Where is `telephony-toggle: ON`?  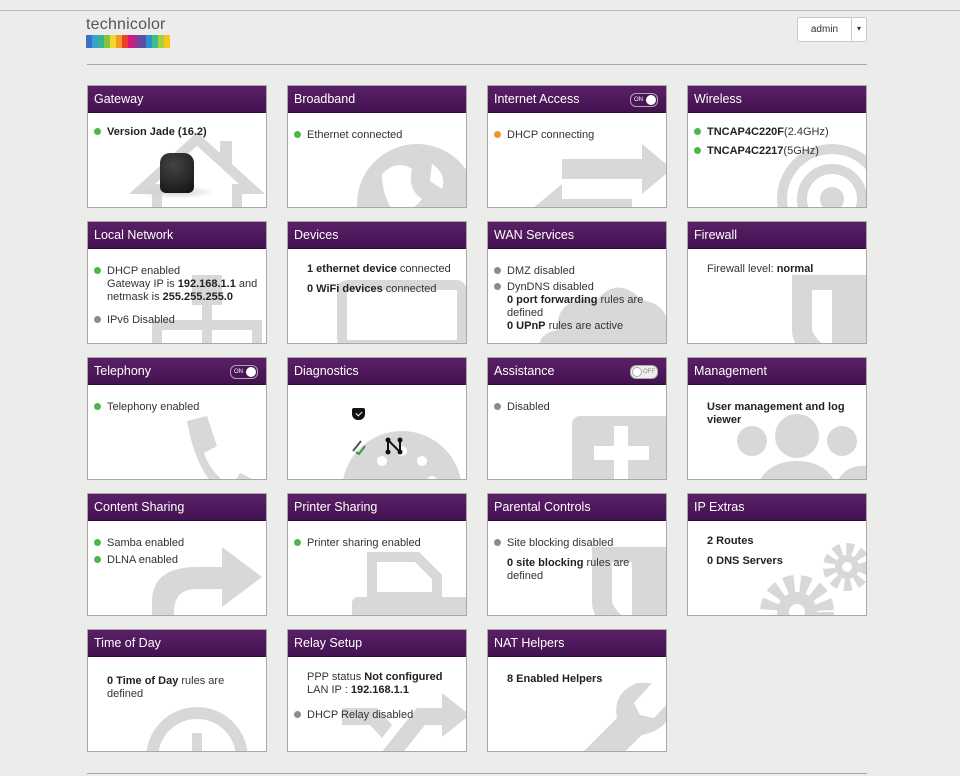
telephony-toggle: ON is located at coordinates (244, 372).